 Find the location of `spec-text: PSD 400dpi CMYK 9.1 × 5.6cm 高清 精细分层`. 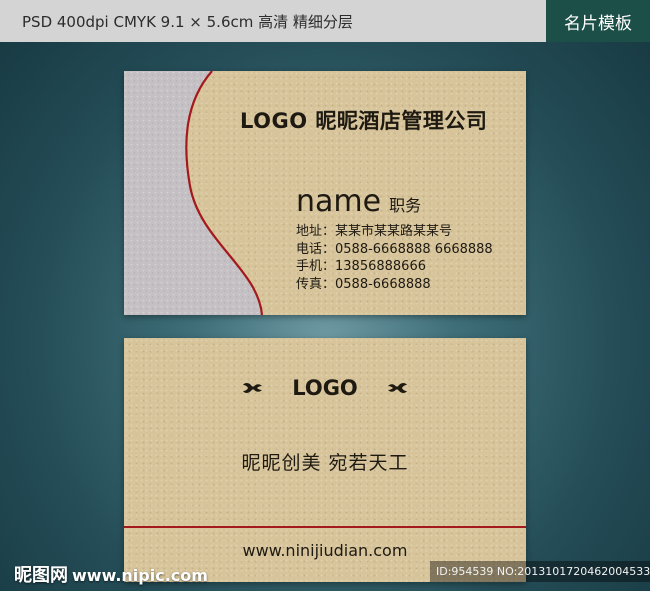

spec-text: PSD 400dpi CMYK 9.1 × 5.6cm 高清 精细分层 is located at coordinates (187, 22).